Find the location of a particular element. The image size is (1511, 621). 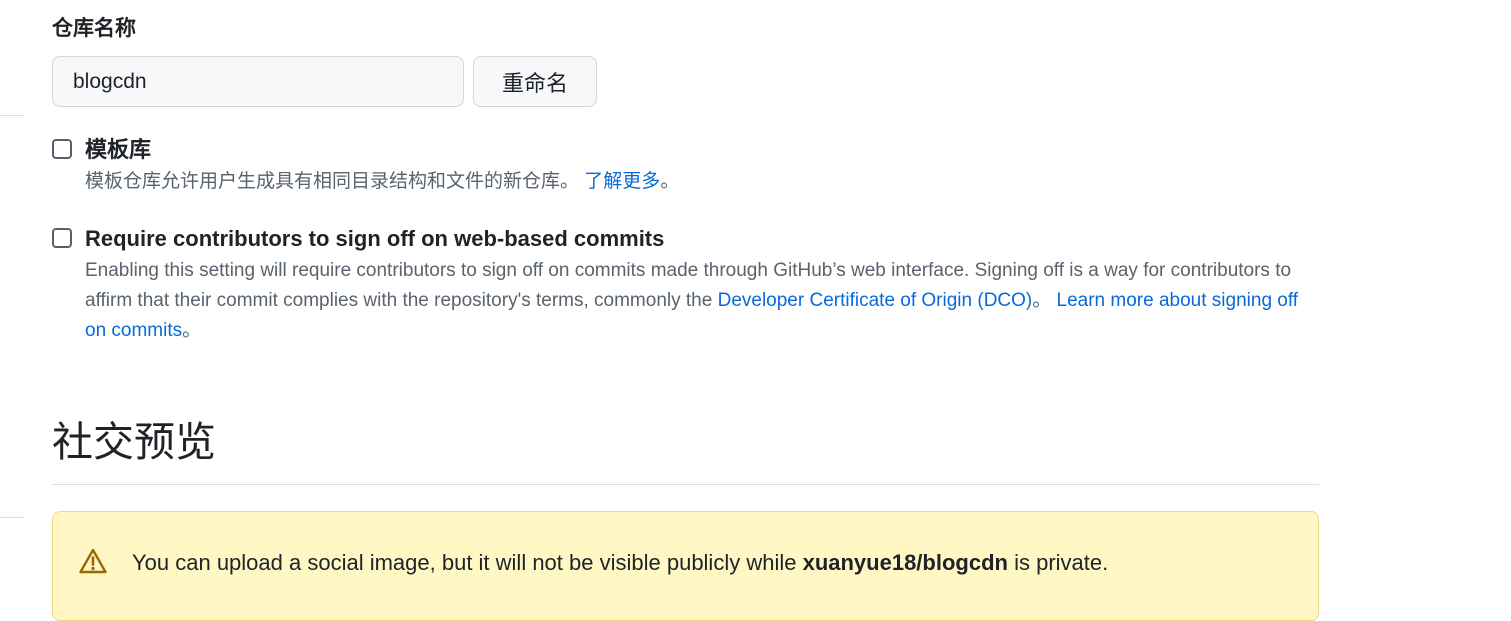

template-repo-checkbox is located at coordinates (62, 149).